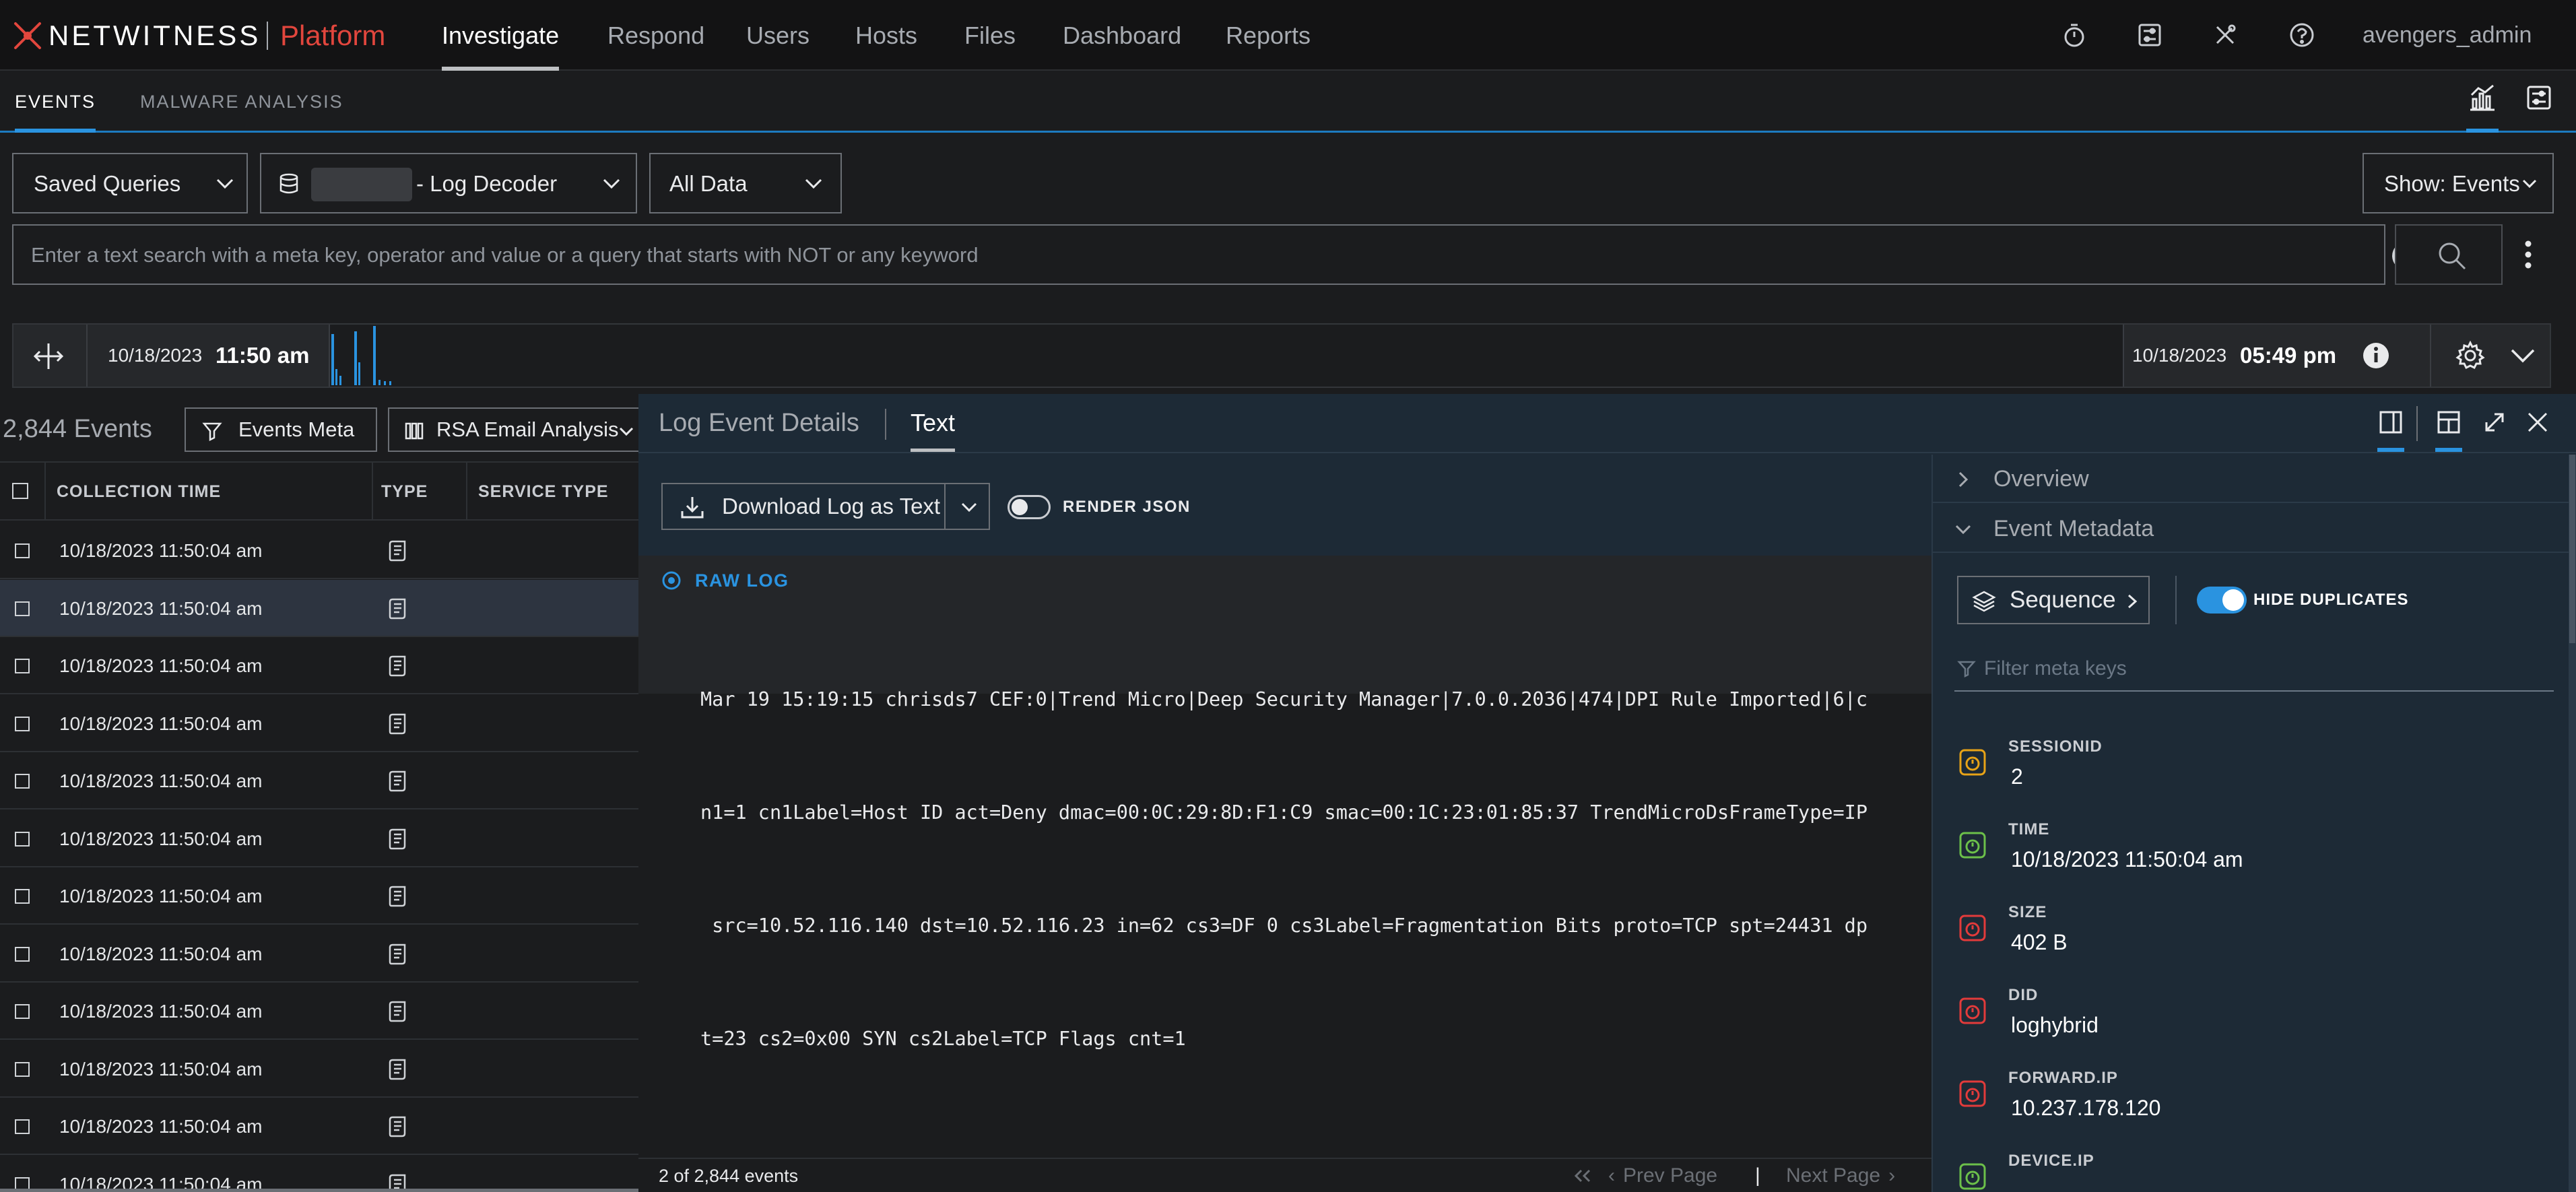 The height and width of the screenshot is (1192, 2576). What do you see at coordinates (2376, 355) in the screenshot?
I see `timeline-info-icon` at bounding box center [2376, 355].